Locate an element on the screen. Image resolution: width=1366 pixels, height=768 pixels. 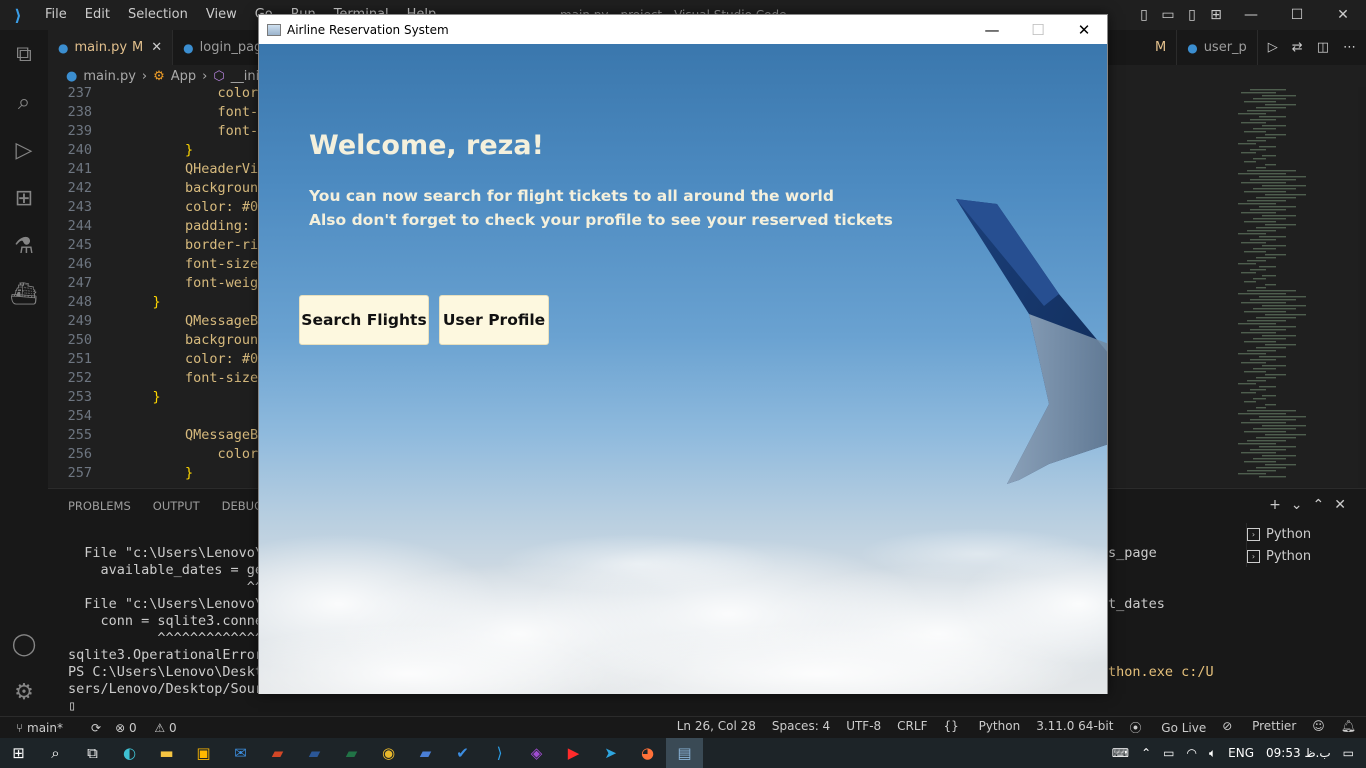
testing-icon: ⚗ is located at coordinates (24, 246).